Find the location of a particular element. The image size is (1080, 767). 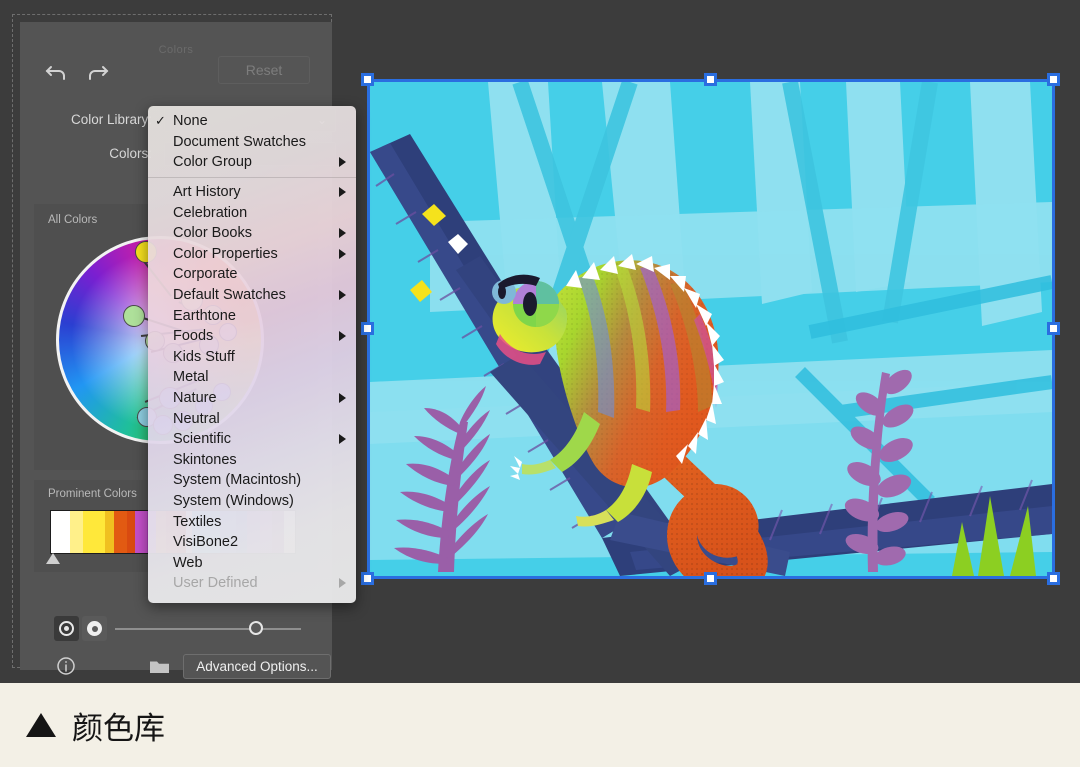

slider-track is located at coordinates (208, 629).